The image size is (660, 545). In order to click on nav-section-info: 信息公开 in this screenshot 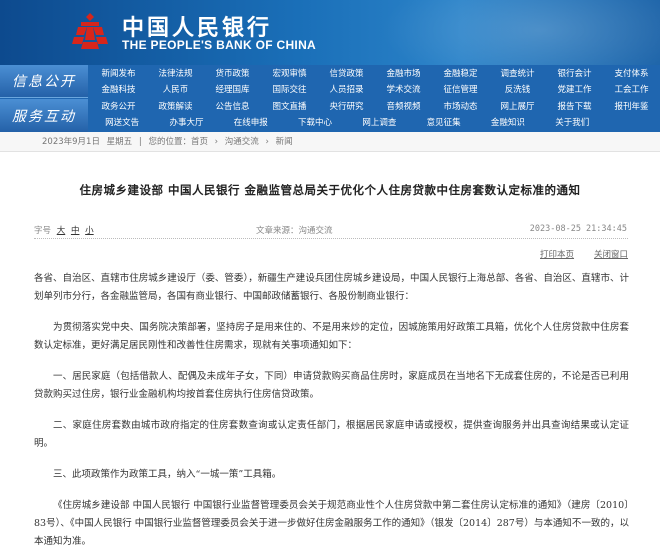, I will do `click(44, 81)`.